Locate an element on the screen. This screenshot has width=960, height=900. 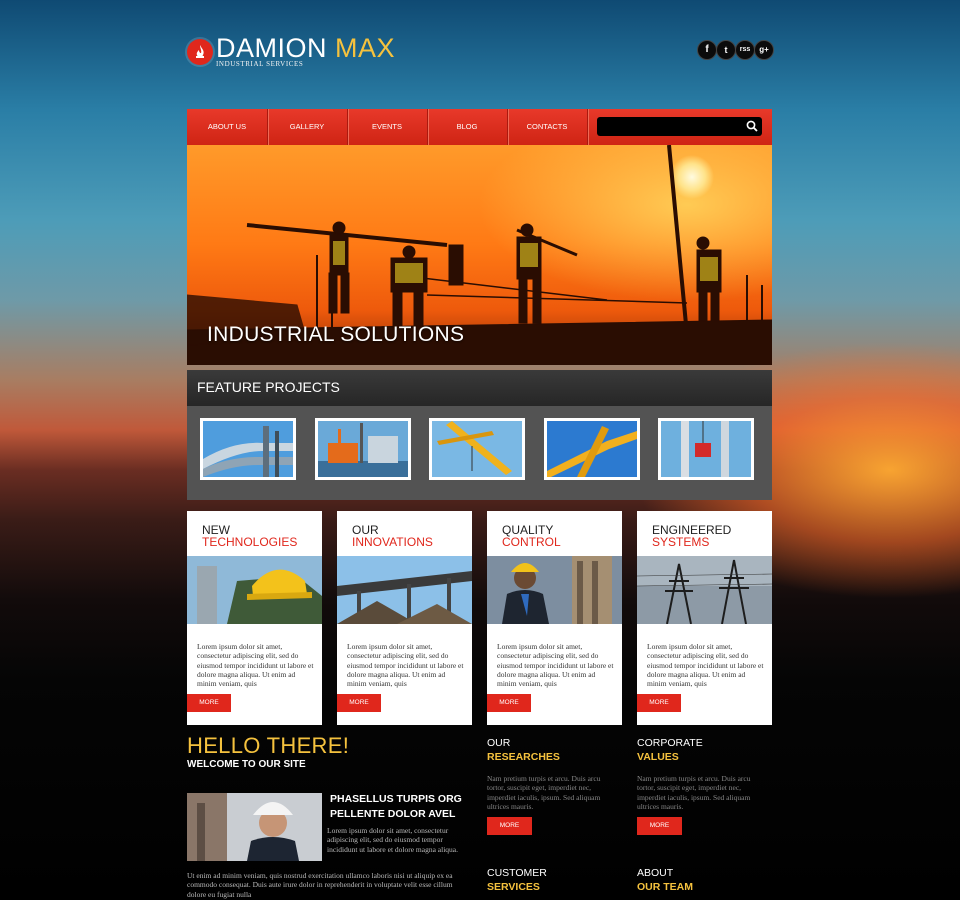
col-values-line2: VALUES is located at coordinates (658, 757).